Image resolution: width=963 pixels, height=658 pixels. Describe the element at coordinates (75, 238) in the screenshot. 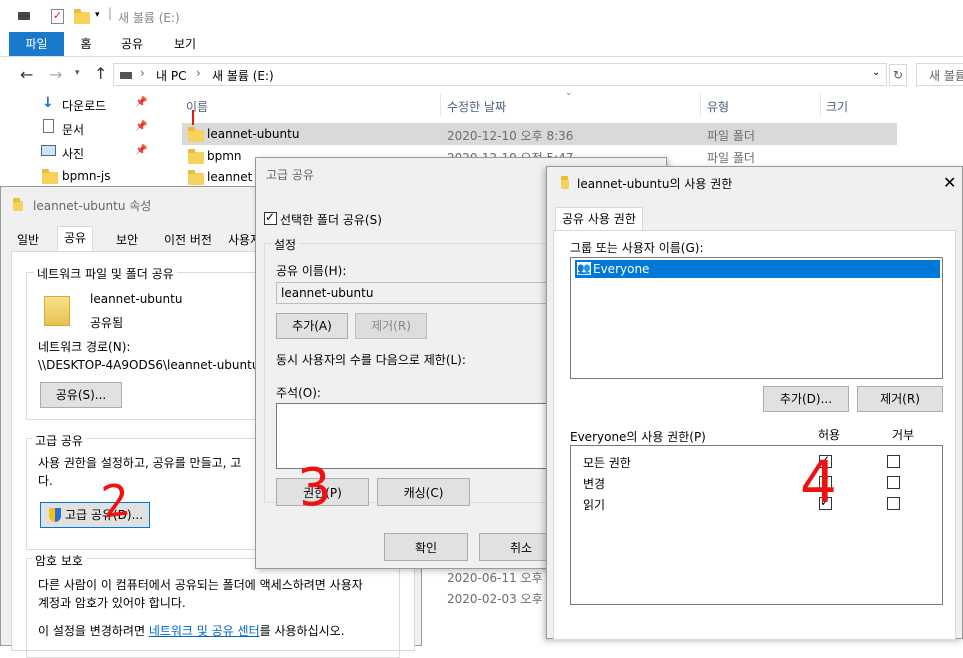

I see `tab-sharing: 공유` at that location.